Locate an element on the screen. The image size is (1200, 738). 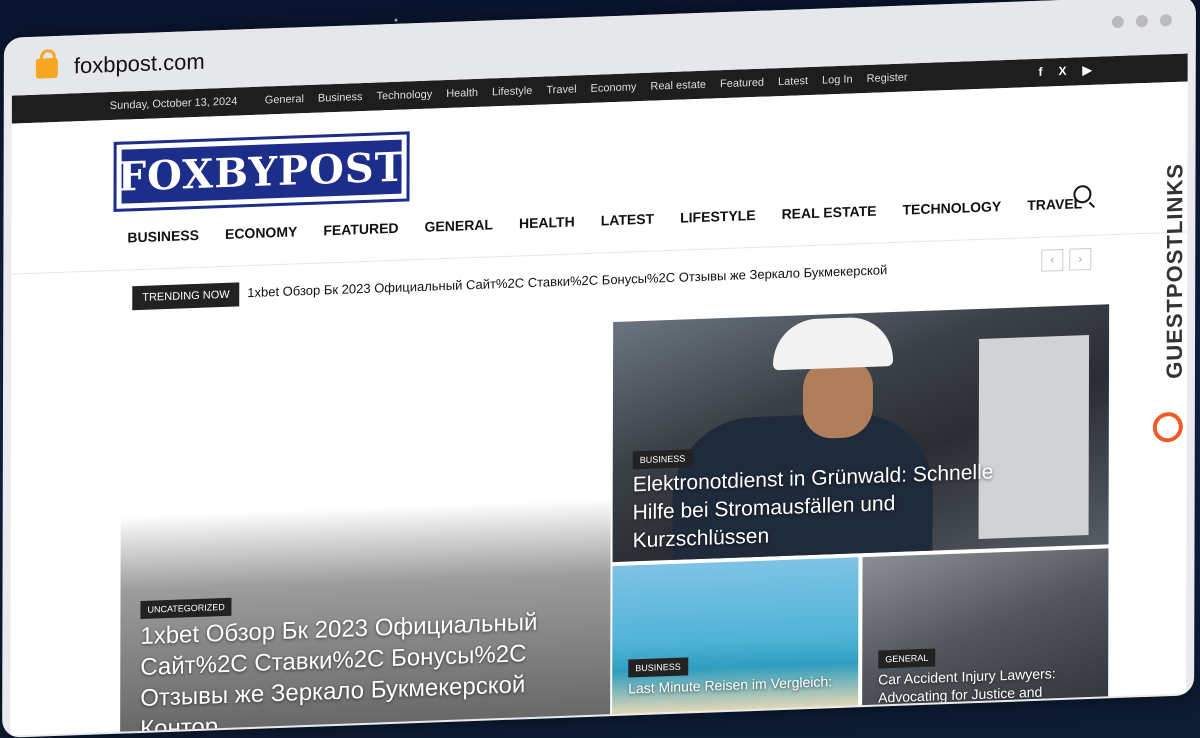
nav-item-general: GENERAL is located at coordinates (459, 225).